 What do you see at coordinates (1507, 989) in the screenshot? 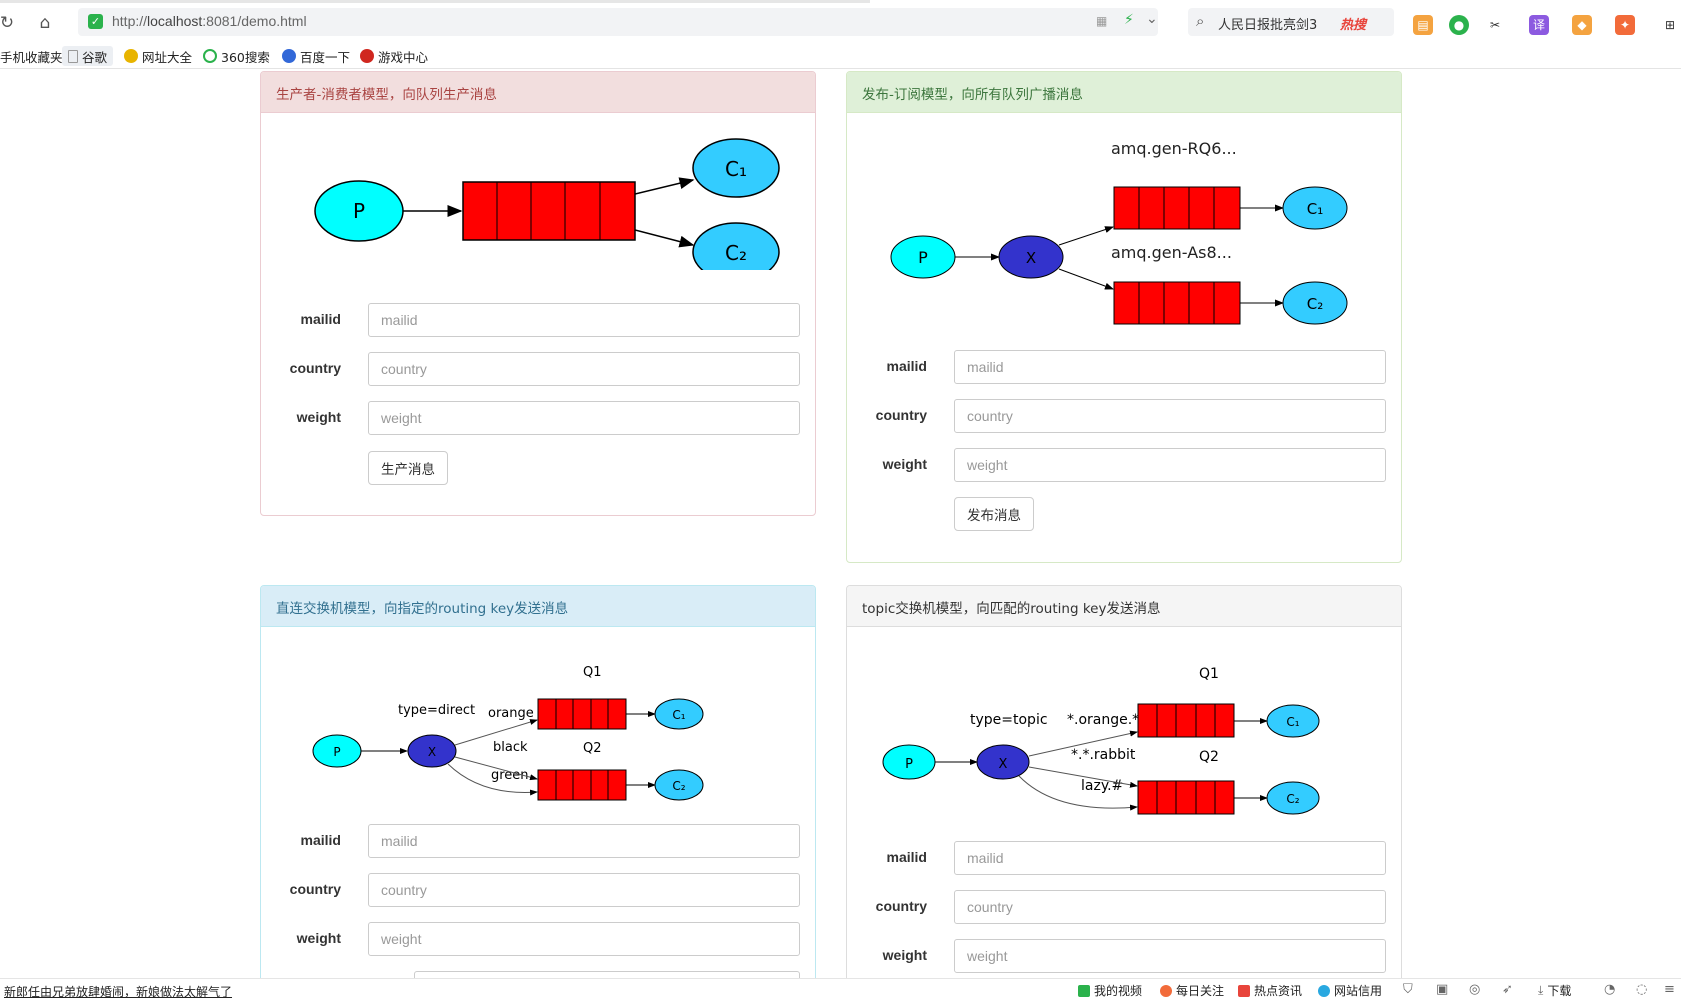
I see `rocket-icon: ➶` at bounding box center [1507, 989].